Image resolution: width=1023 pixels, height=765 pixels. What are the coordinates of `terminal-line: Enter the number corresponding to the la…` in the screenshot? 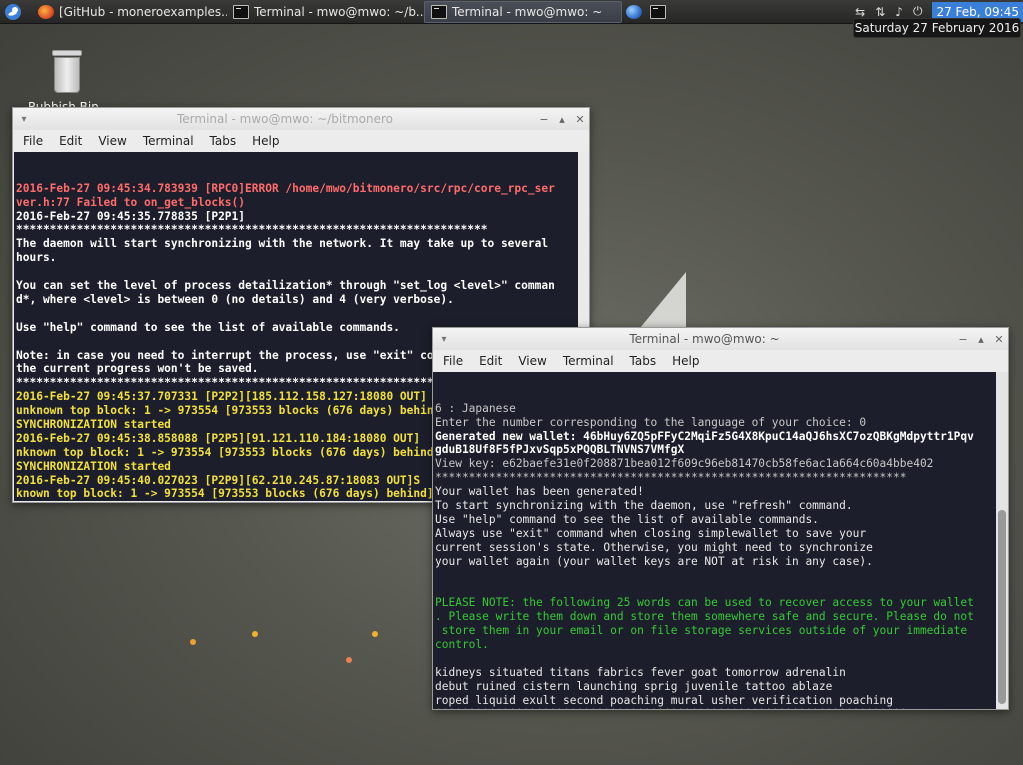 It's located at (651, 422).